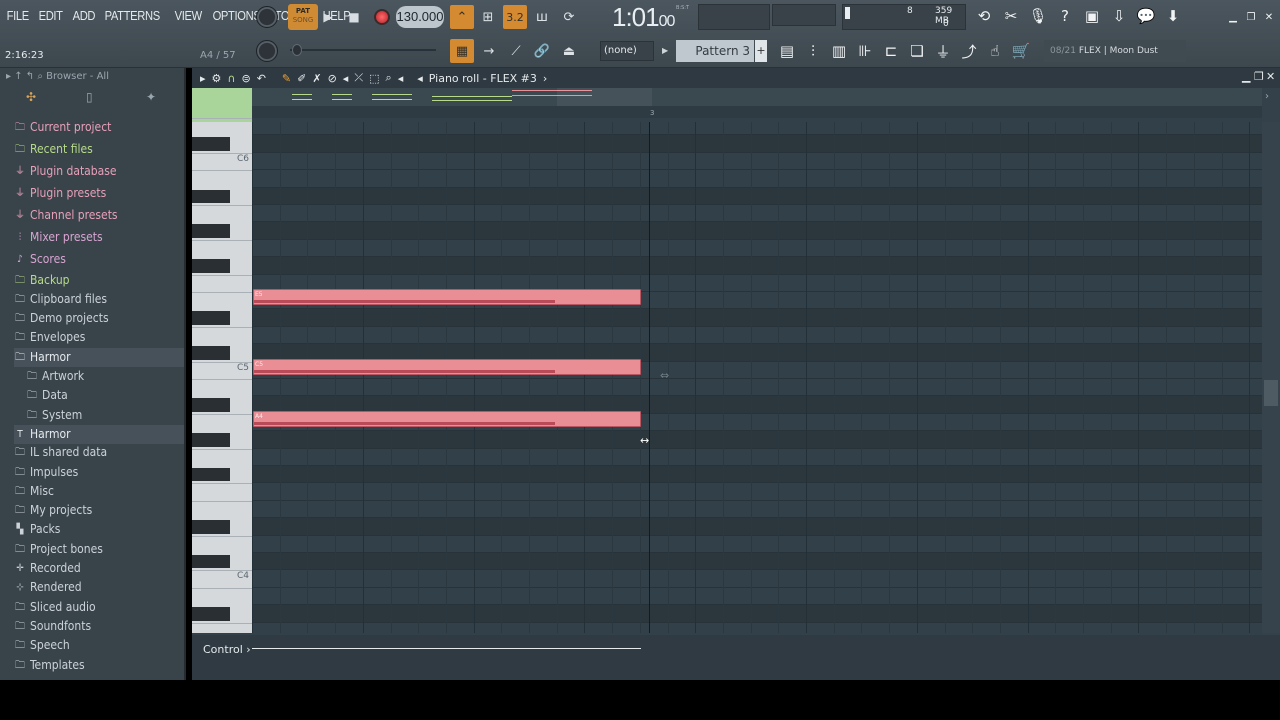  What do you see at coordinates (99, 665) in the screenshot?
I see `browser-item-templates: 🗀 Templates` at bounding box center [99, 665].